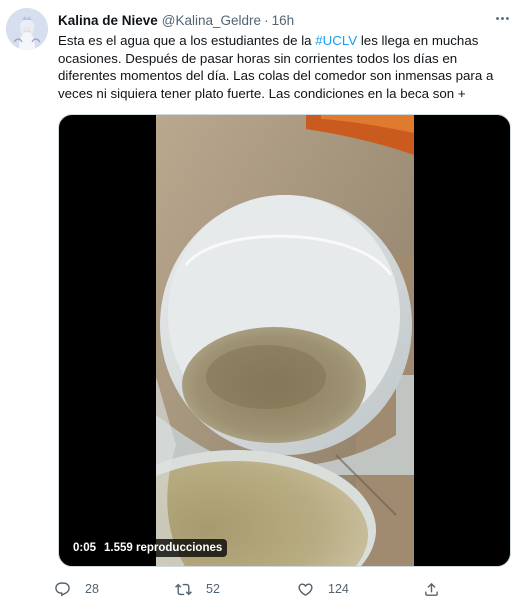 Image resolution: width=526 pixels, height=602 pixels. Describe the element at coordinates (336, 40) in the screenshot. I see `hashtag-link: #UCLV` at that location.